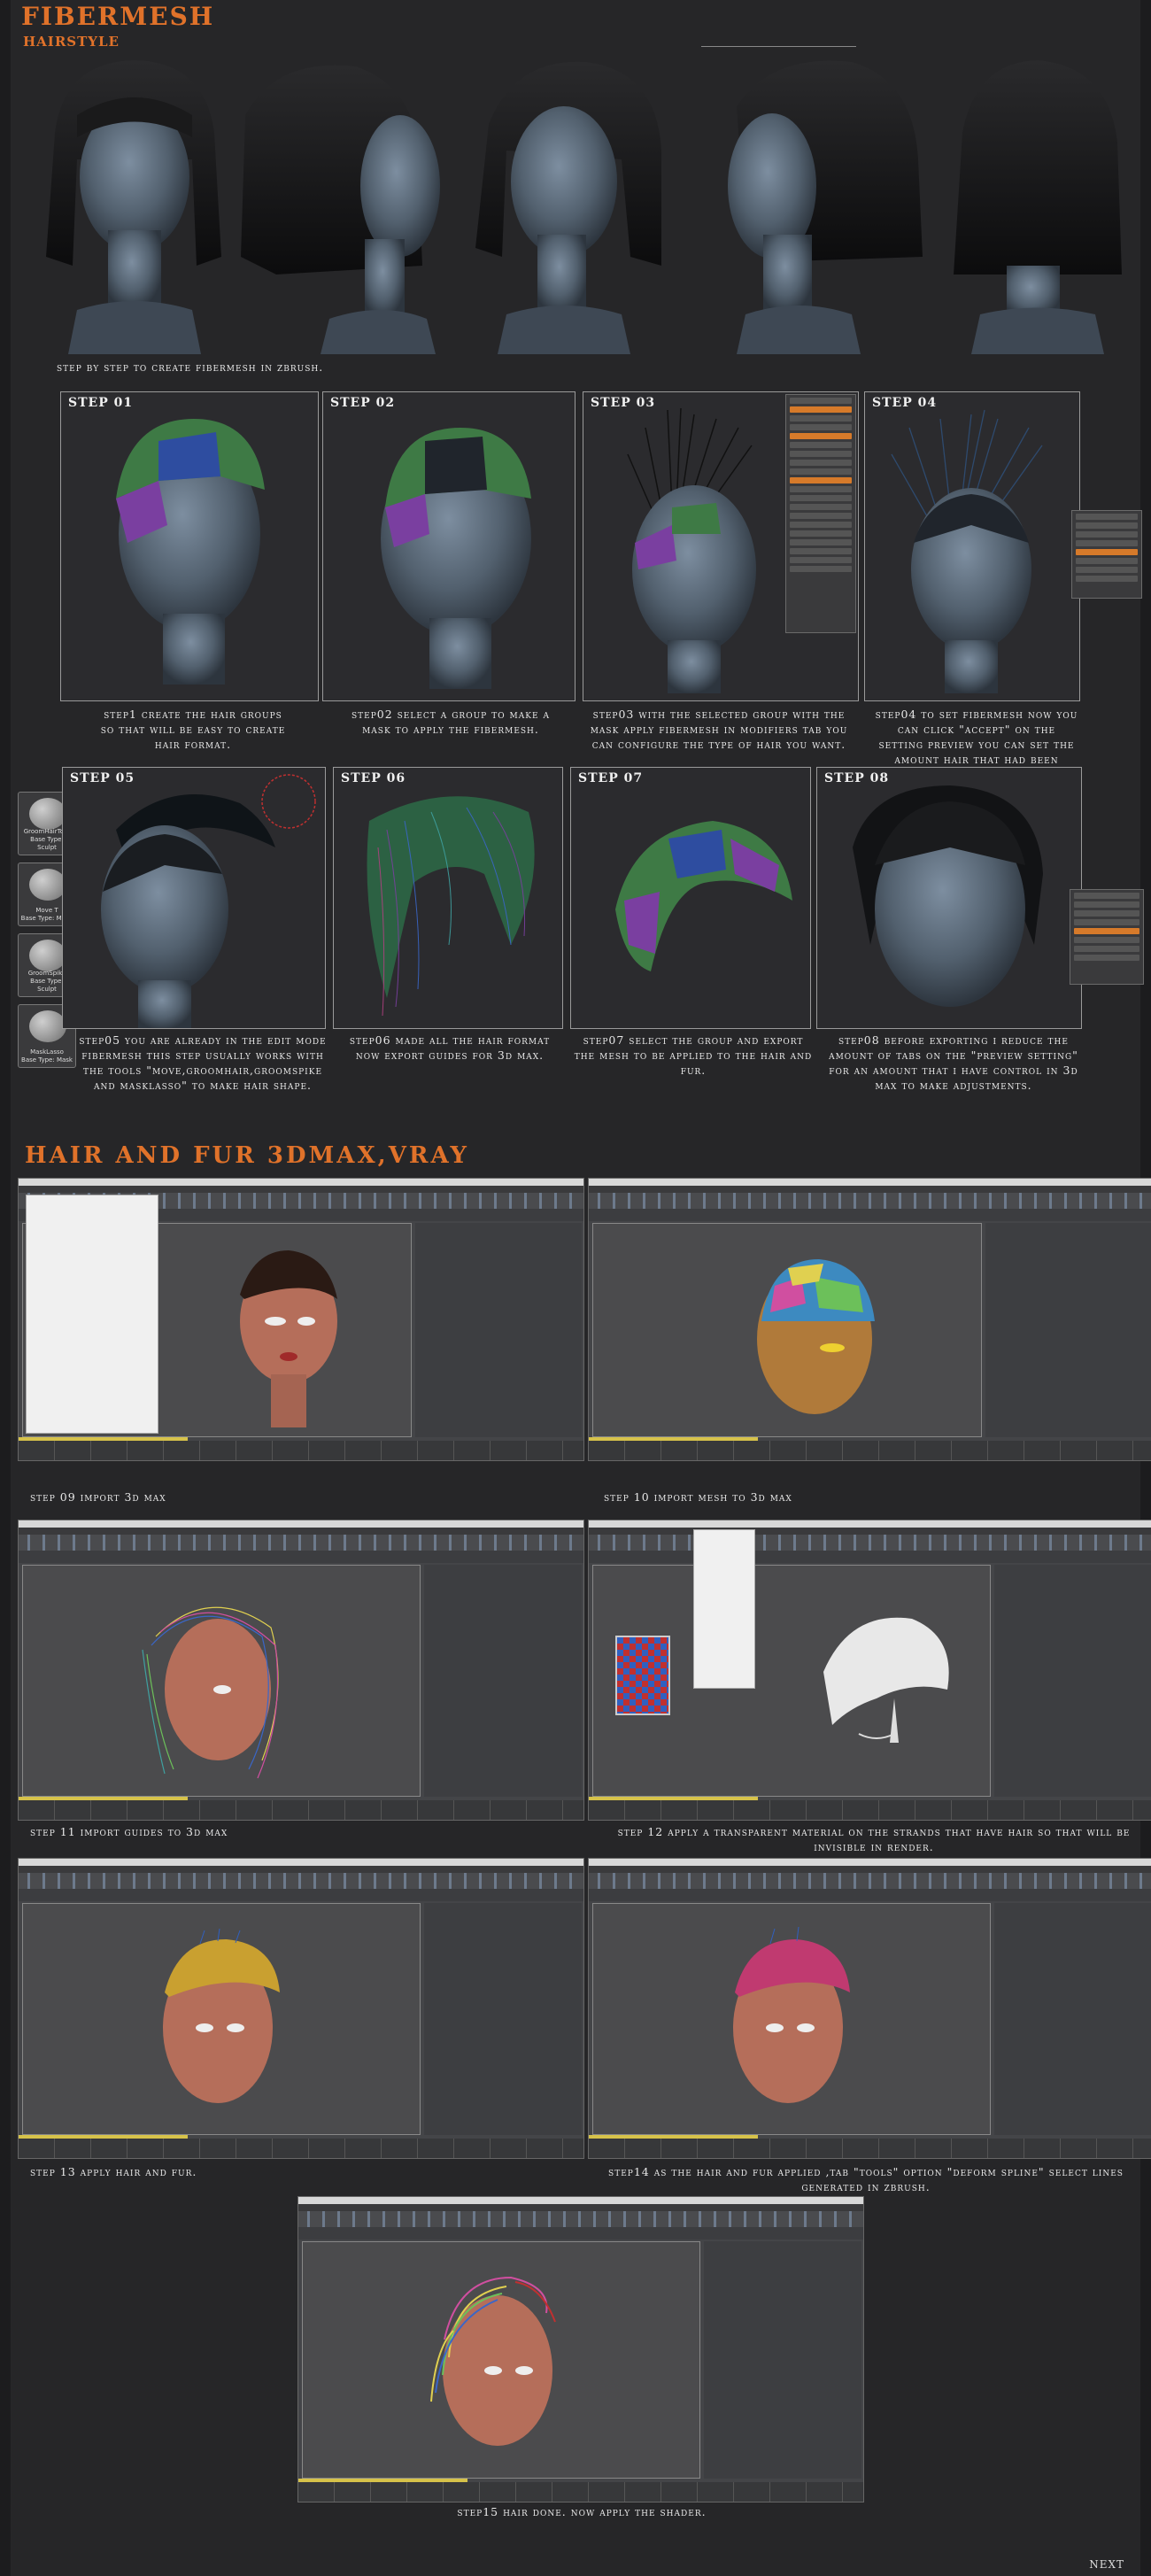 This screenshot has width=1151, height=2576. What do you see at coordinates (456, 558) in the screenshot?
I see `head-mask-render` at bounding box center [456, 558].